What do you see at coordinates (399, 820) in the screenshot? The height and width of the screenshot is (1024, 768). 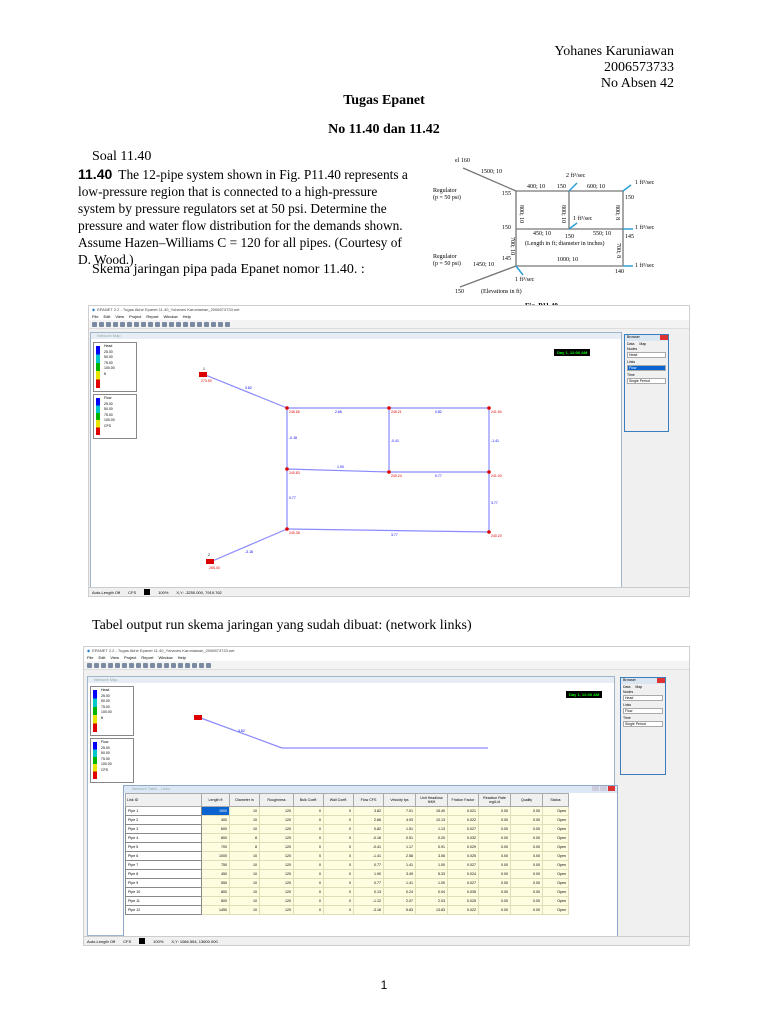 I see `table-cell: 4.93` at bounding box center [399, 820].